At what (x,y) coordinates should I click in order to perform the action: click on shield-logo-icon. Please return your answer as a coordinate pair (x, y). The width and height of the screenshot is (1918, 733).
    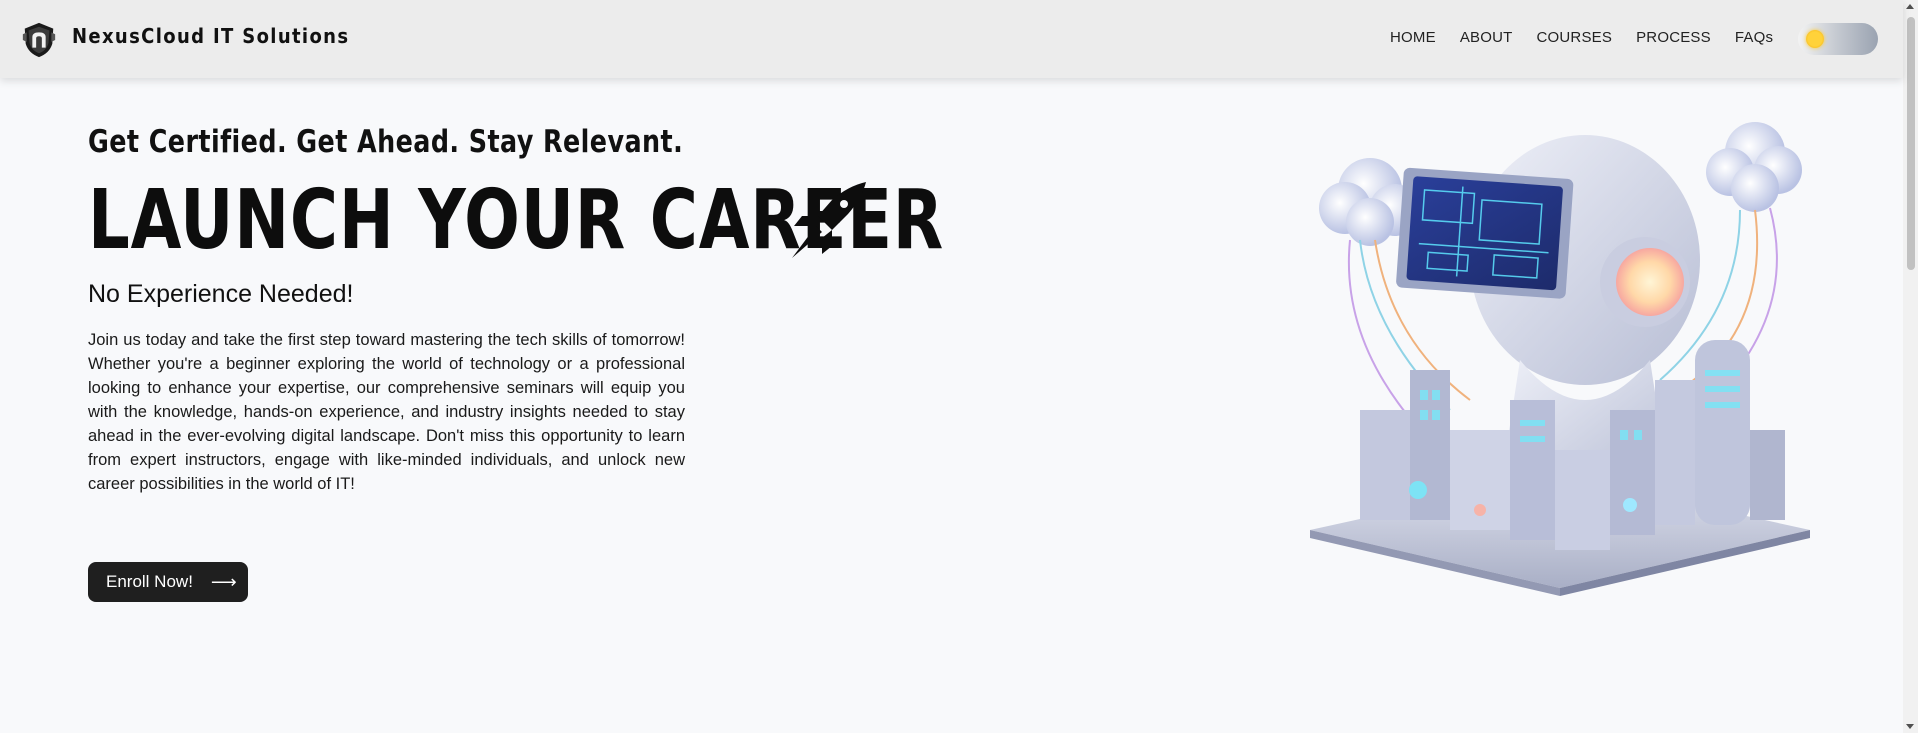
    Looking at the image, I should click on (39, 40).